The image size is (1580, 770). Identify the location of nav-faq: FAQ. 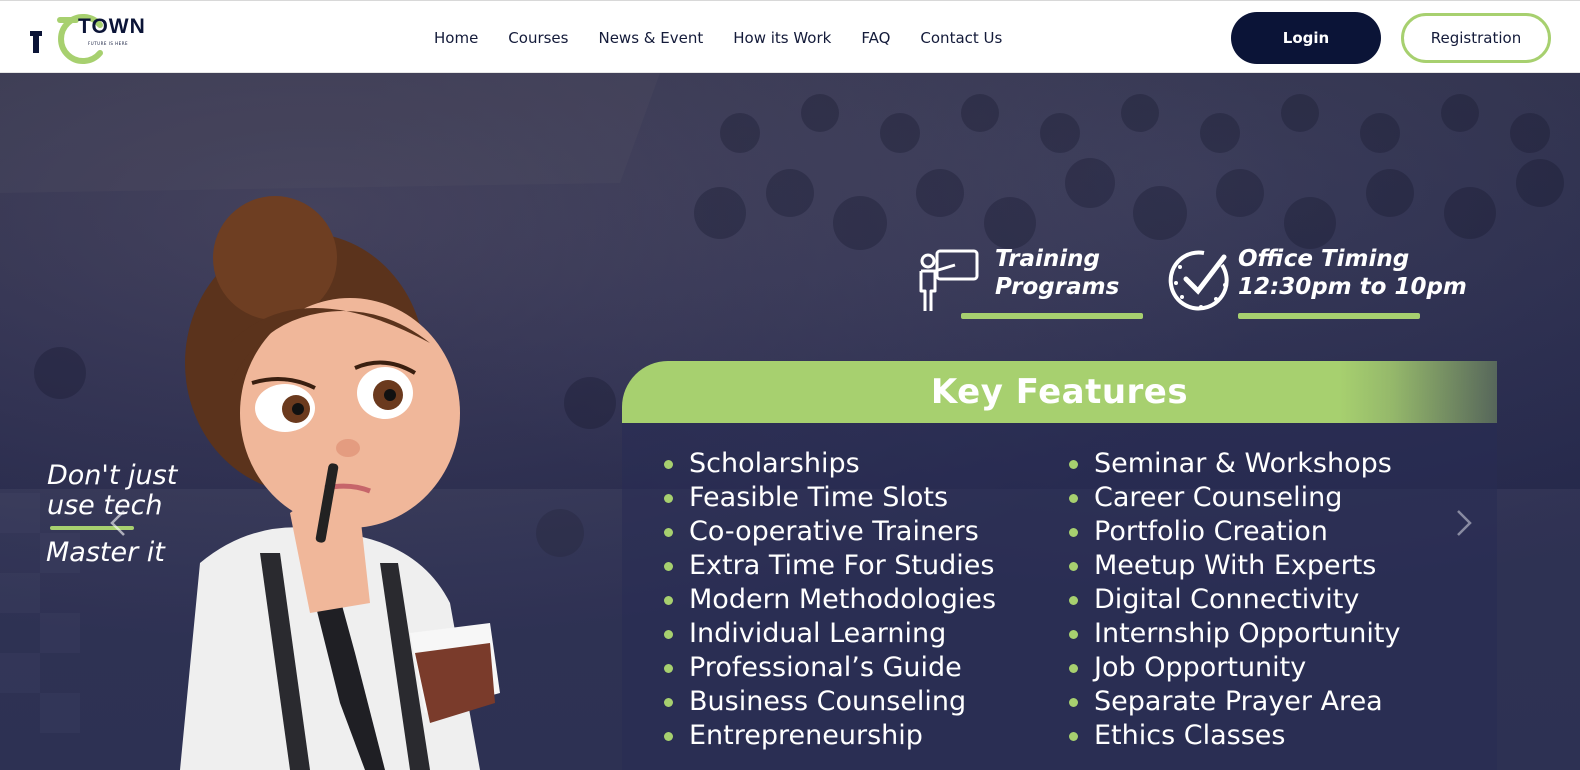
(875, 38).